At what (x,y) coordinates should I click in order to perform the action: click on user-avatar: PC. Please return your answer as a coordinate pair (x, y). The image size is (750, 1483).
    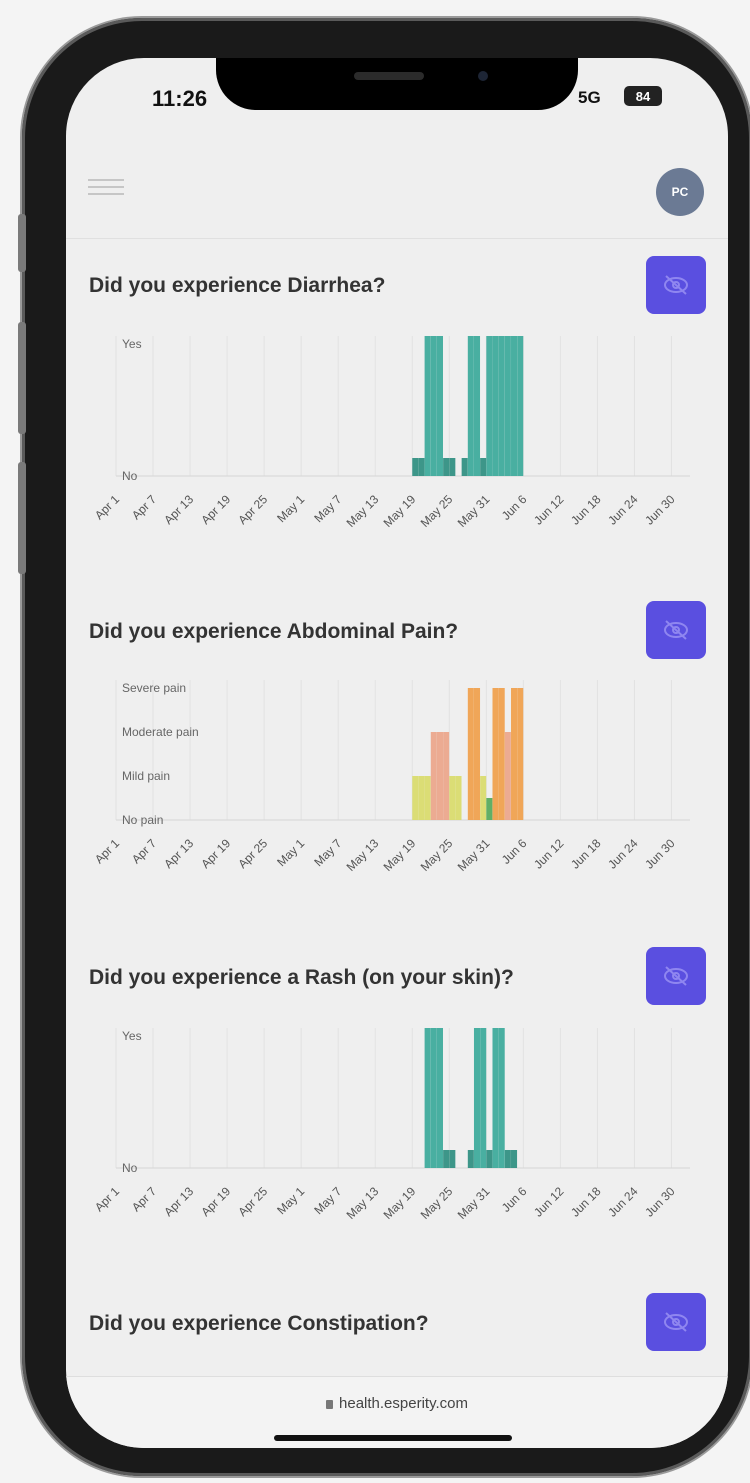
    Looking at the image, I should click on (680, 192).